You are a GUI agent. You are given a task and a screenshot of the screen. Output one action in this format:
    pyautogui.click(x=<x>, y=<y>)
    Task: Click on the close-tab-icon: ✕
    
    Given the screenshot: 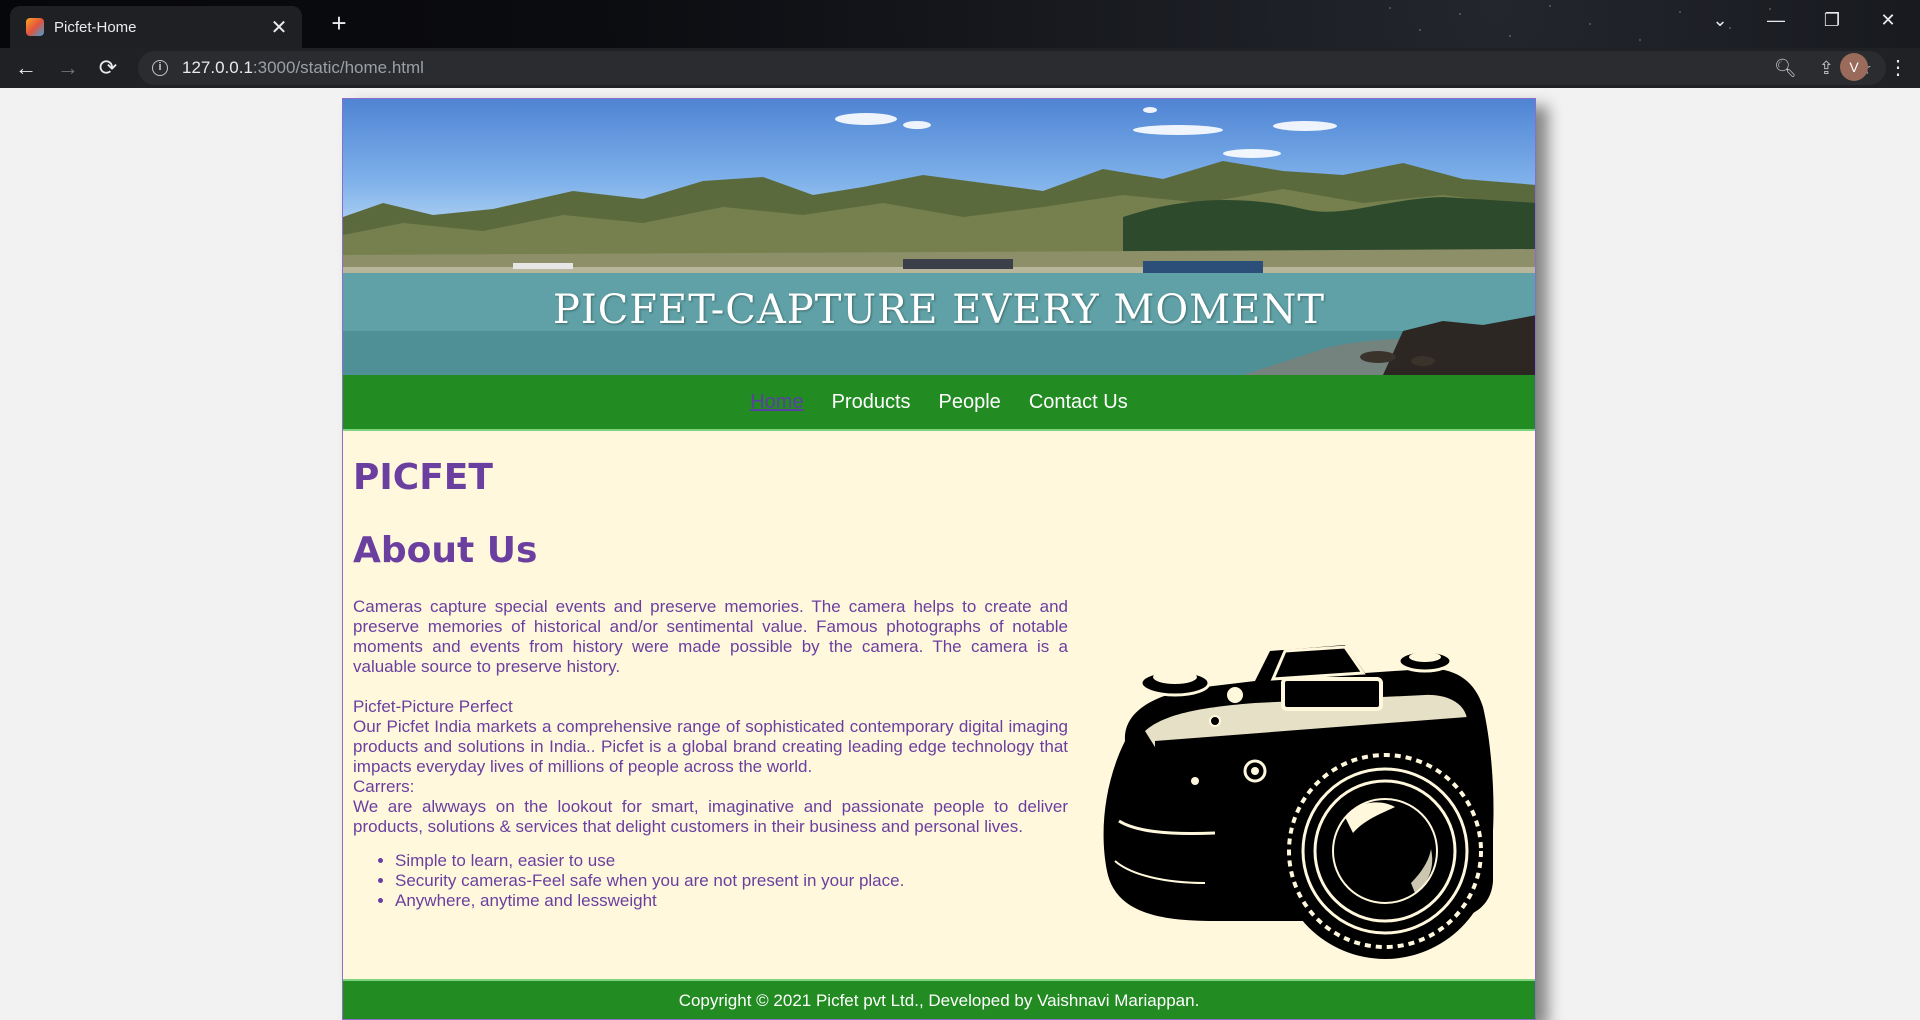 What is the action you would take?
    pyautogui.click(x=279, y=27)
    